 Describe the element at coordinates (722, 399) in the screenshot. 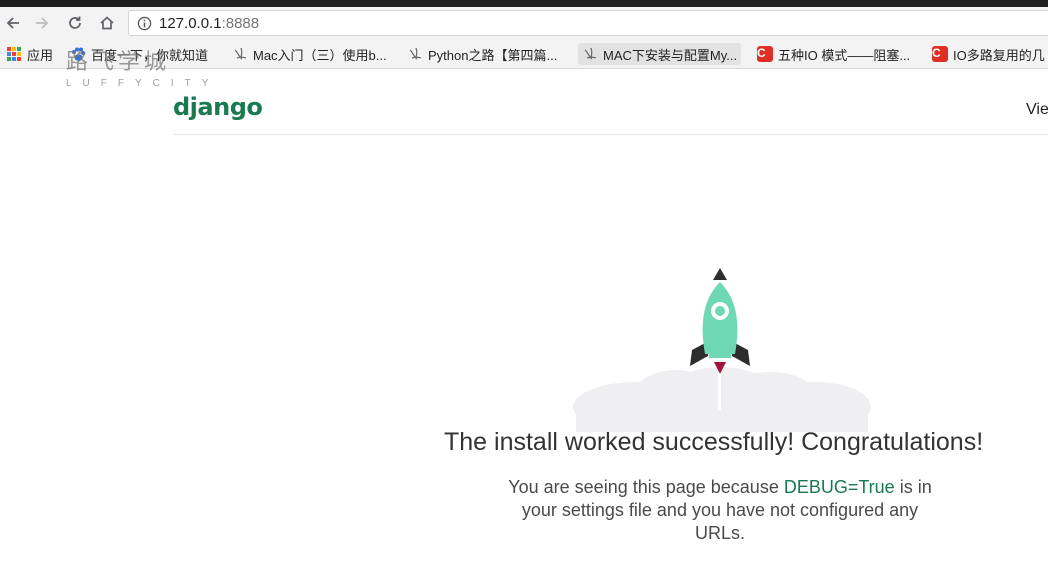

I see `cloud` at that location.